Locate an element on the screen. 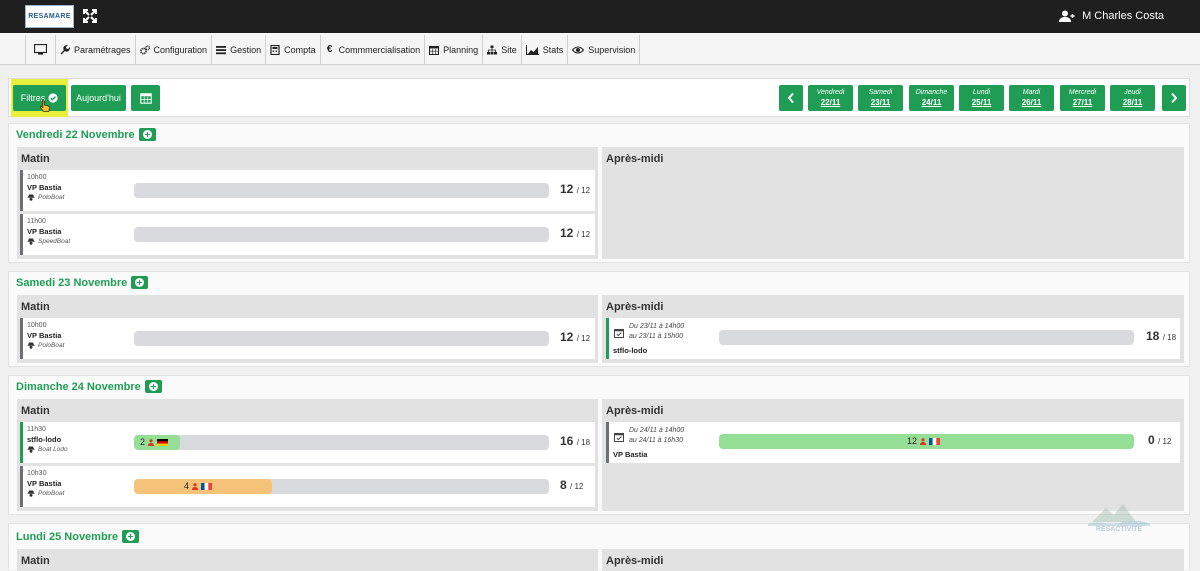 The image size is (1200, 571). day-nav-date: 25/11 is located at coordinates (981, 102).